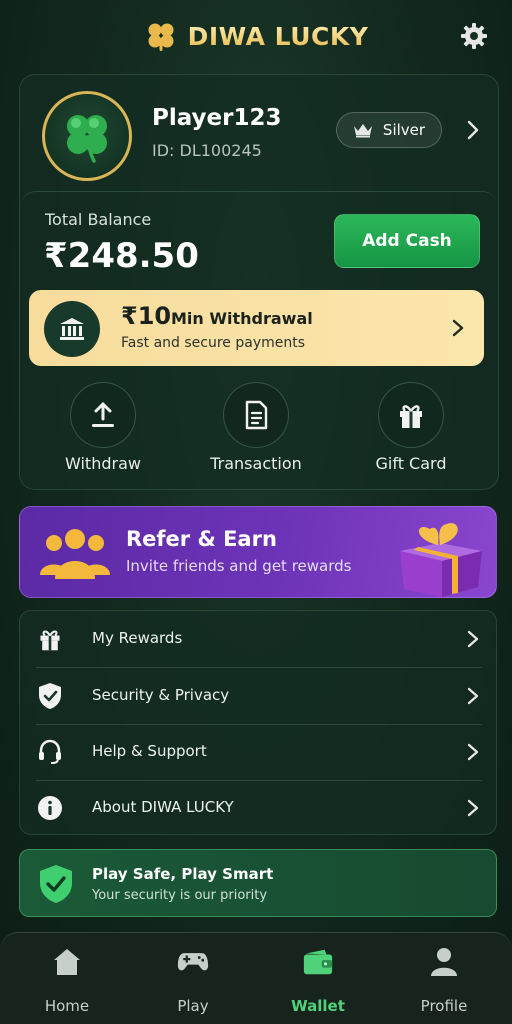  What do you see at coordinates (149, 751) in the screenshot?
I see `menu-label: Help & Support` at bounding box center [149, 751].